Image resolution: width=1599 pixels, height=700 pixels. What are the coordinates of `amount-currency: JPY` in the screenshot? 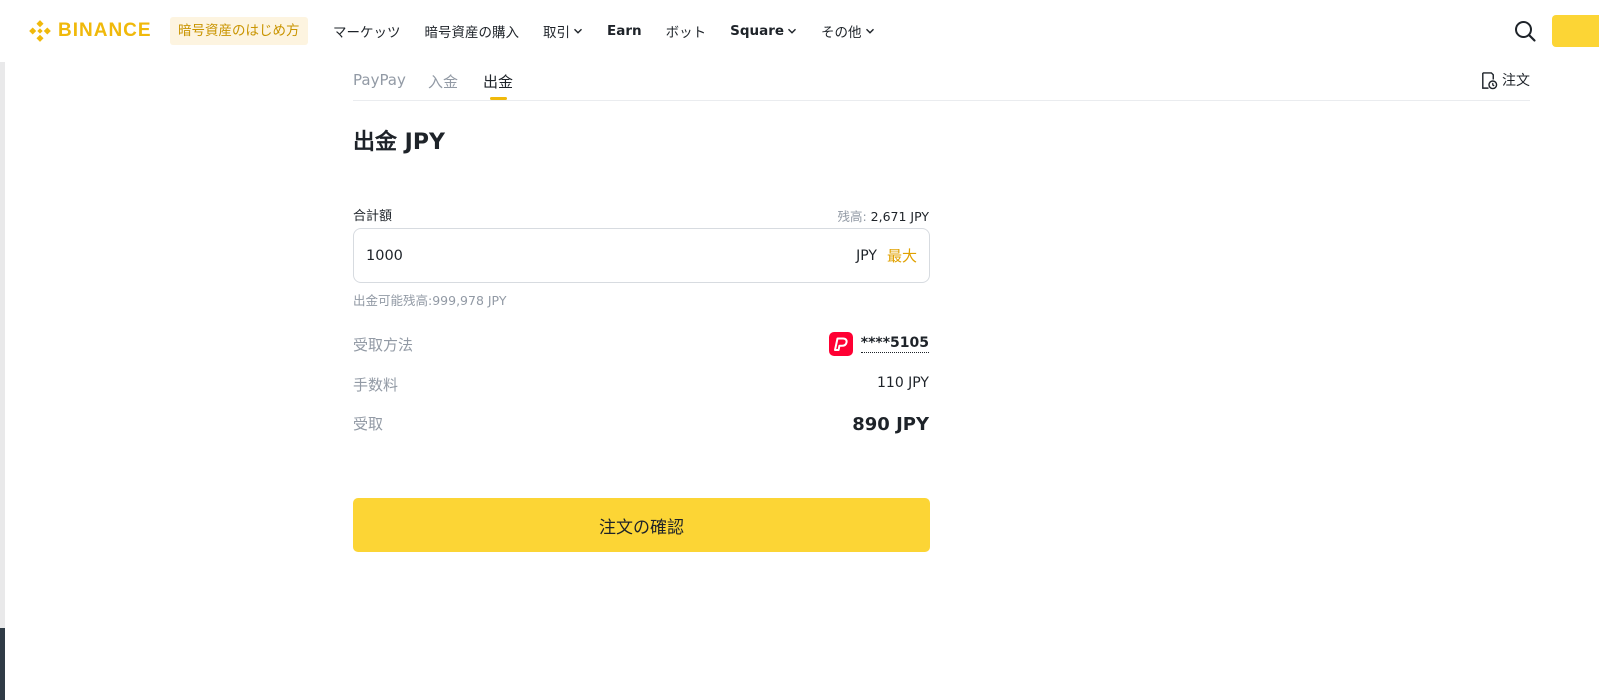 It's located at (866, 255).